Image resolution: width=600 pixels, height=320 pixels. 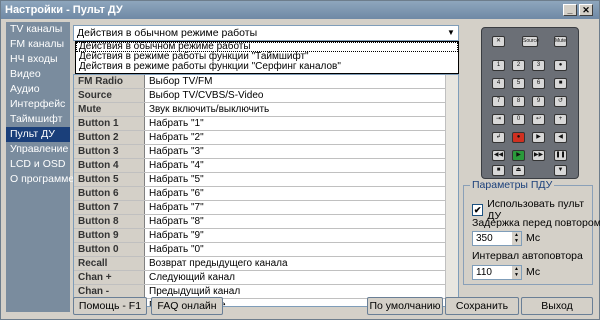 What do you see at coordinates (560, 119) in the screenshot?
I see `remote-key-icon: +` at bounding box center [560, 119].